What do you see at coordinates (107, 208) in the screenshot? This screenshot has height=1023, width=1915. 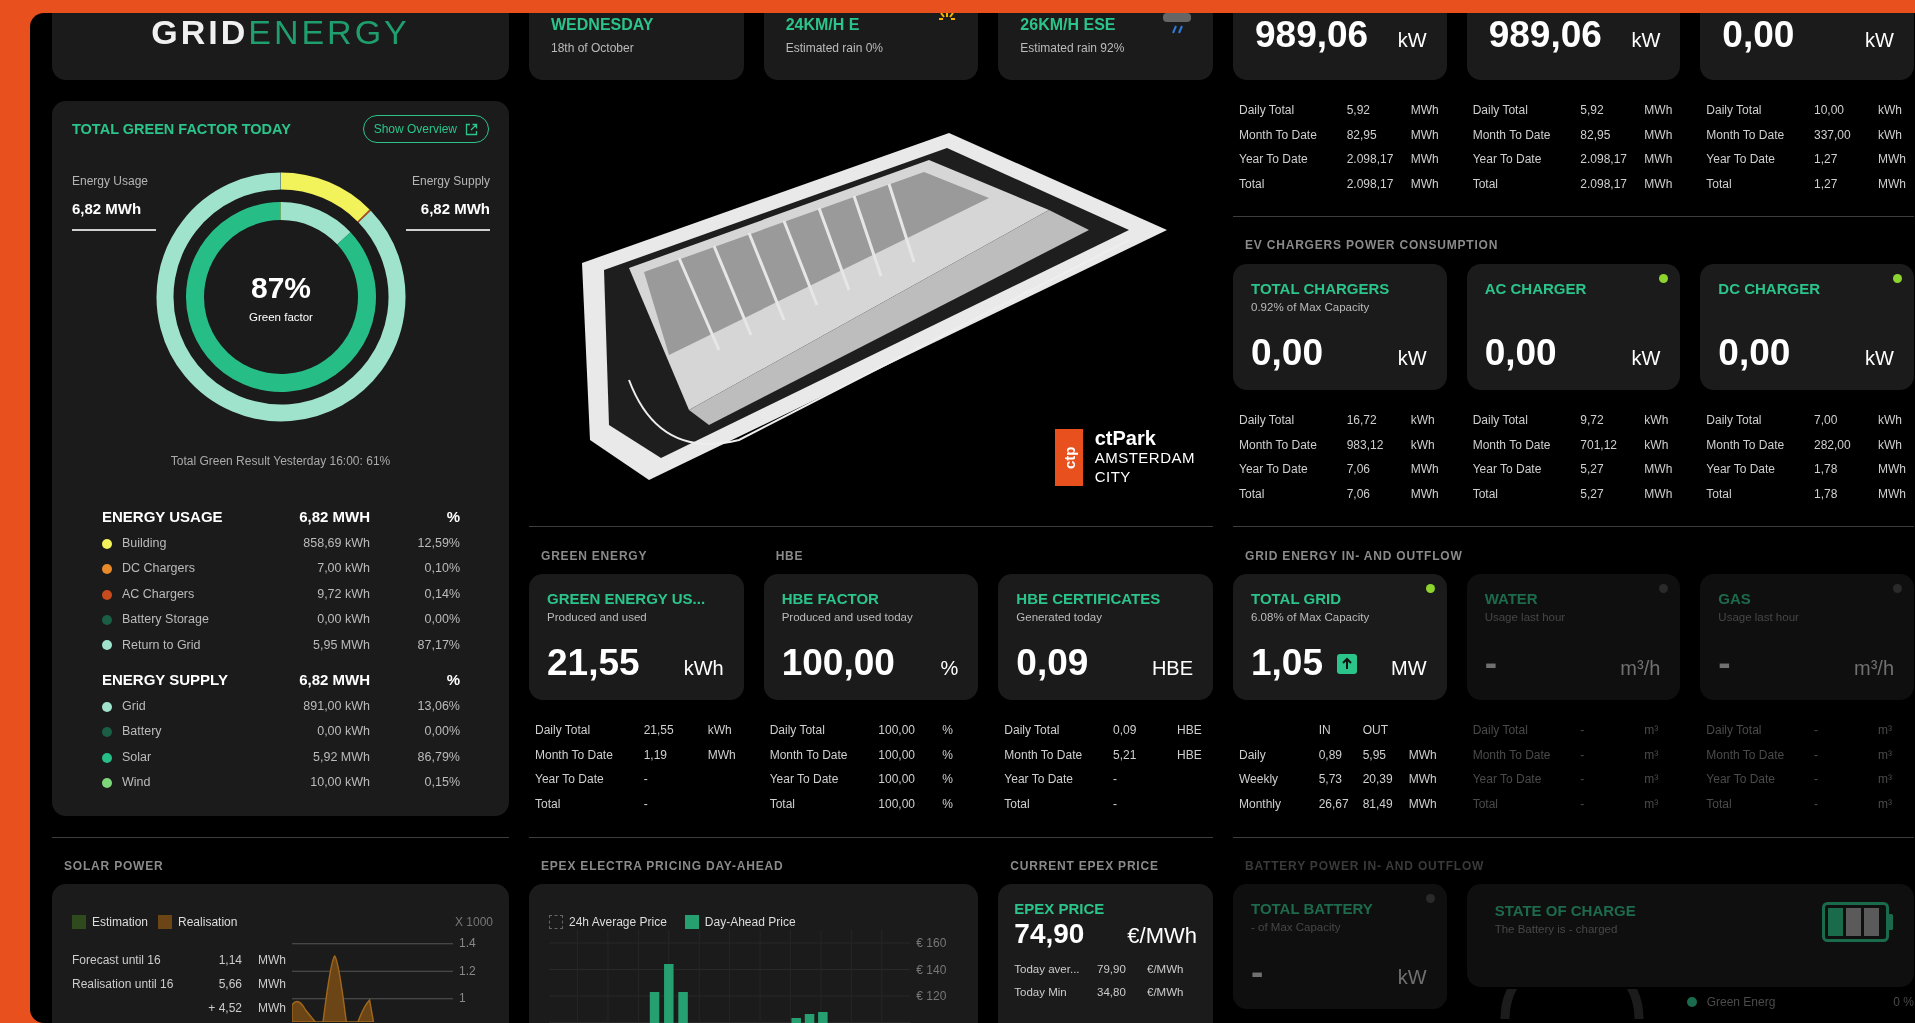 I see `usage-value: 6,82 MWh` at bounding box center [107, 208].